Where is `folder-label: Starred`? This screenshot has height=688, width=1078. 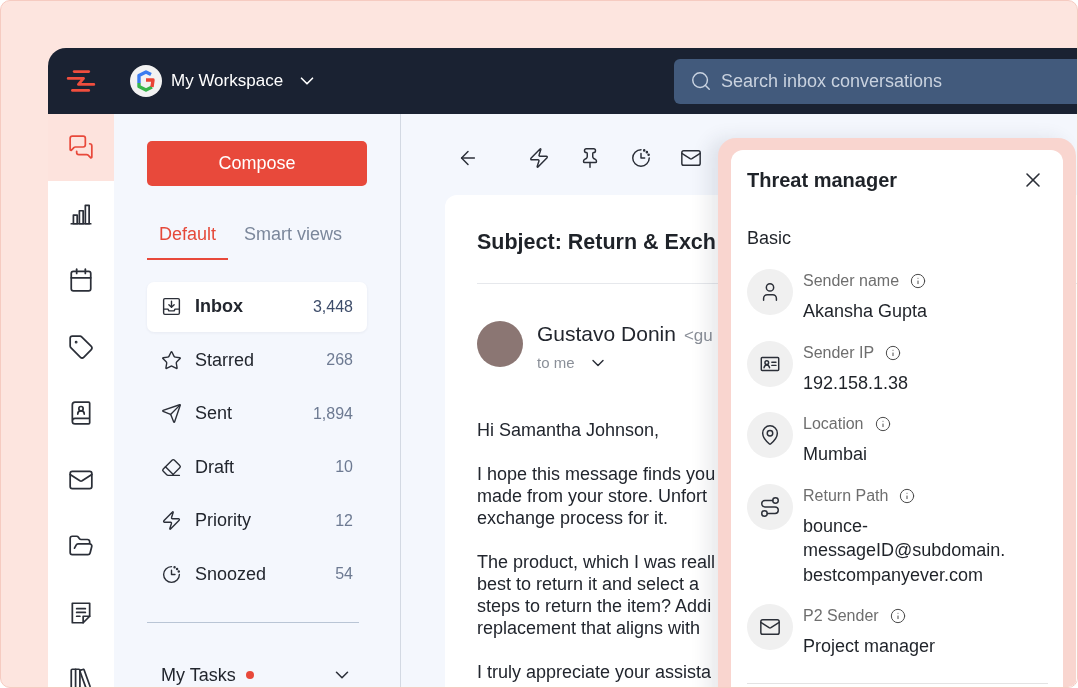 folder-label: Starred is located at coordinates (225, 360).